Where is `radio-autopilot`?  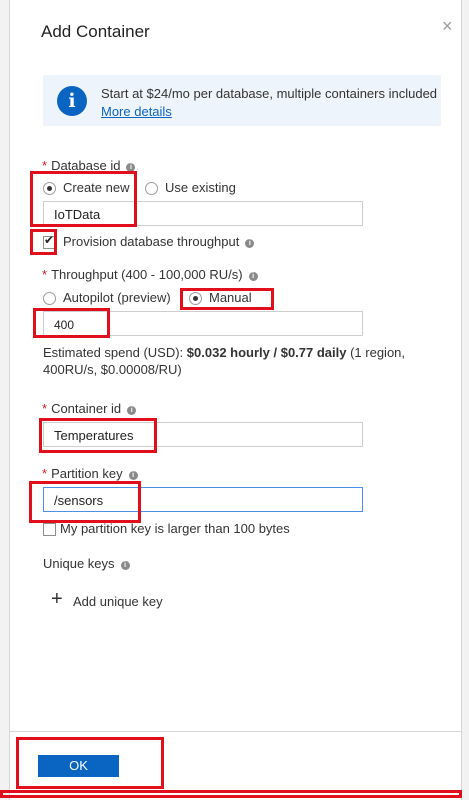 radio-autopilot is located at coordinates (49, 298).